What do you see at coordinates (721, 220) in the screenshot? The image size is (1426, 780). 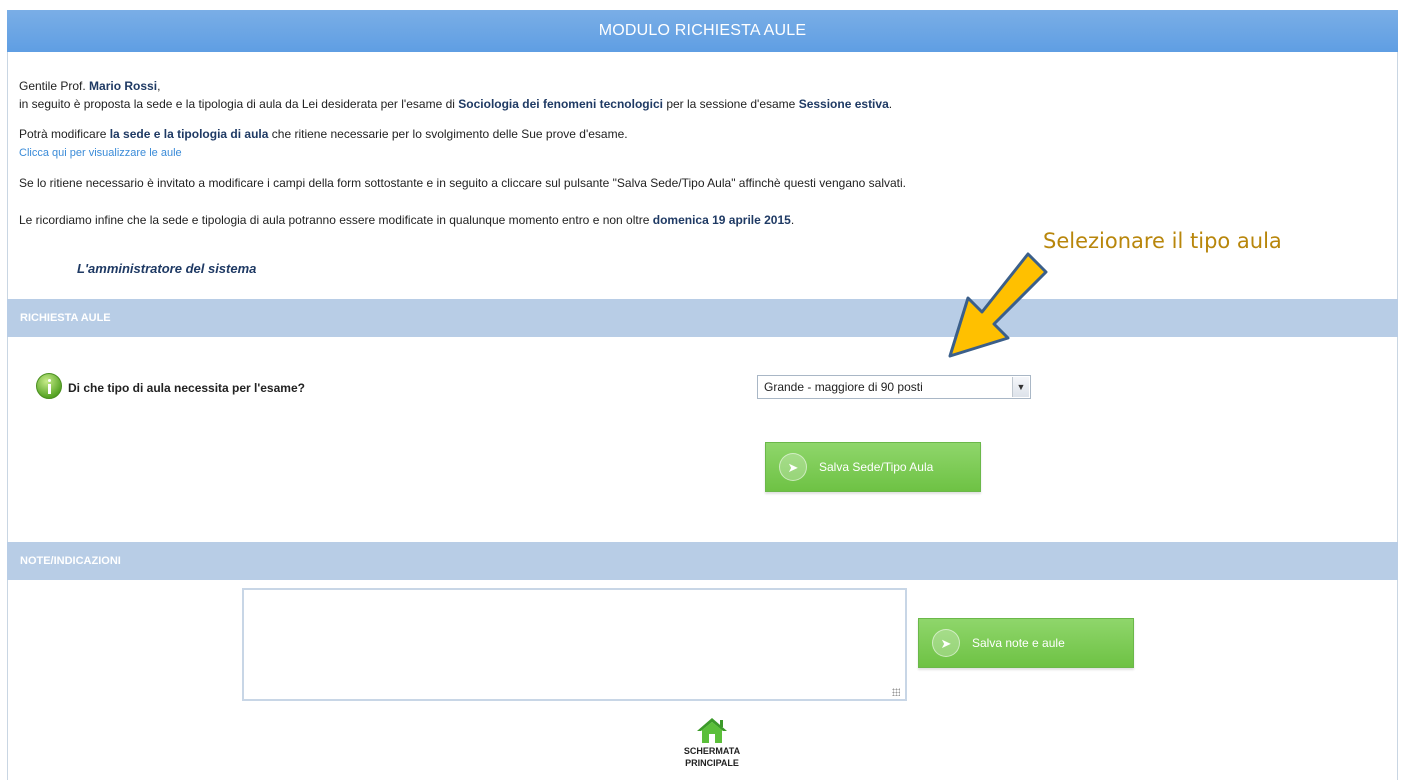 I see `deadline-date: domenica 19 aprile 2015` at bounding box center [721, 220].